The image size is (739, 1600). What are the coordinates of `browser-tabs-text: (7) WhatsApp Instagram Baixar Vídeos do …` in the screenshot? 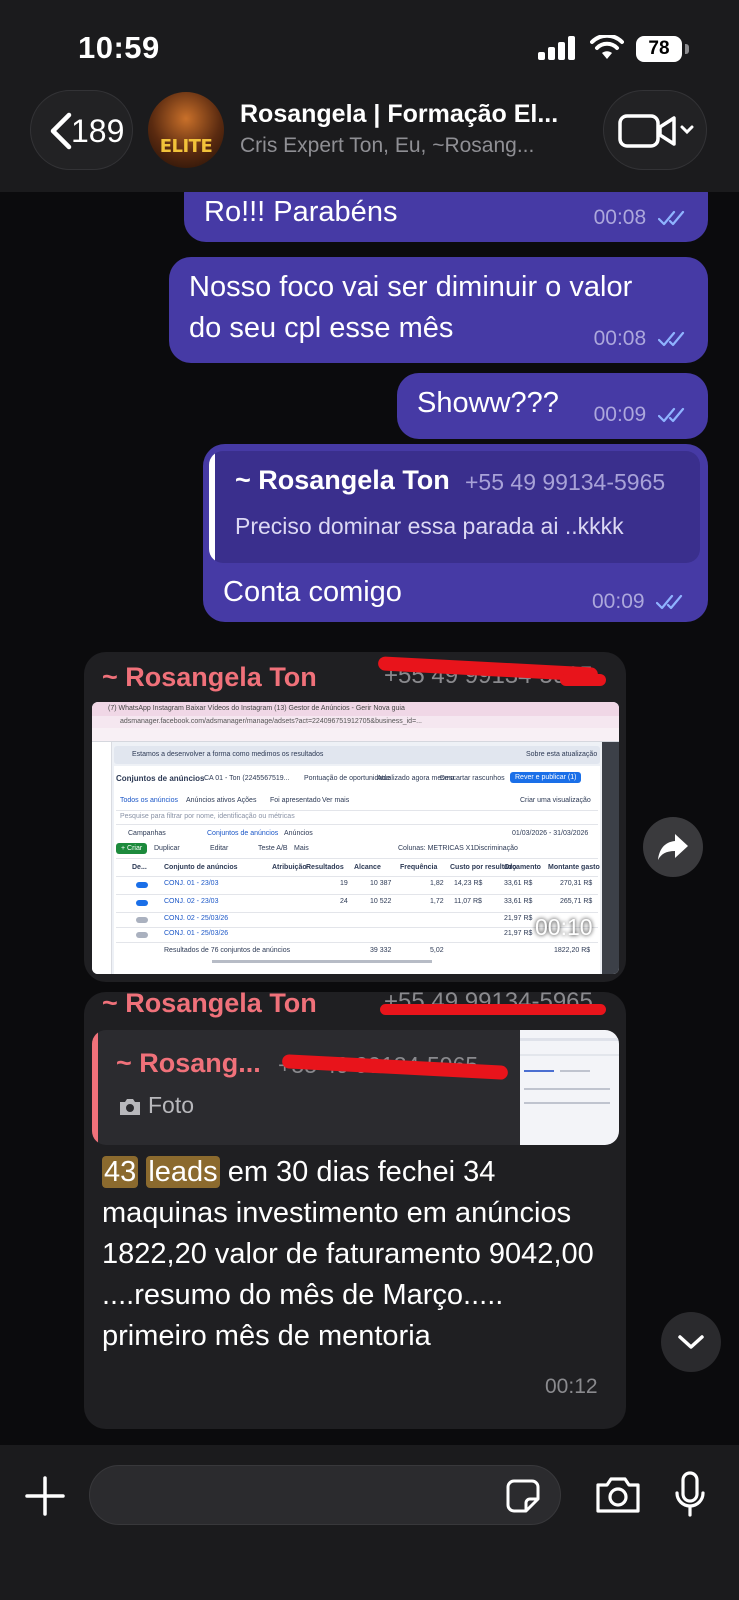 It's located at (256, 708).